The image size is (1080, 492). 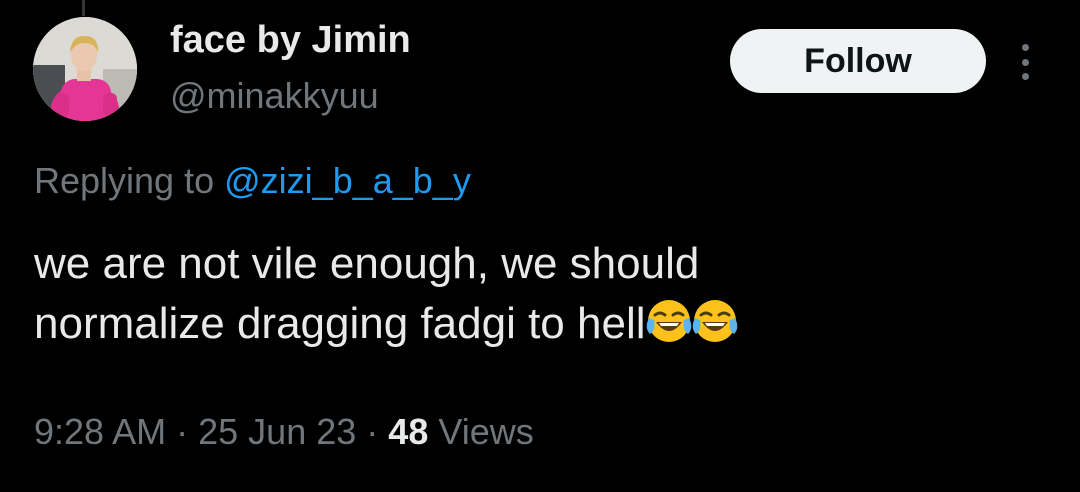 I want to click on tweet-metadata: 9:28 AM · 25 Jun 23 · 48 Views, so click(x=284, y=432).